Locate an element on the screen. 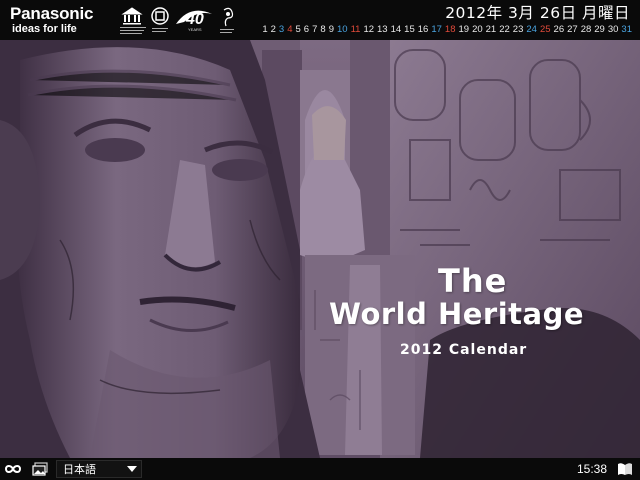 This screenshot has height=480, width=640. day-1: 1 is located at coordinates (264, 29).